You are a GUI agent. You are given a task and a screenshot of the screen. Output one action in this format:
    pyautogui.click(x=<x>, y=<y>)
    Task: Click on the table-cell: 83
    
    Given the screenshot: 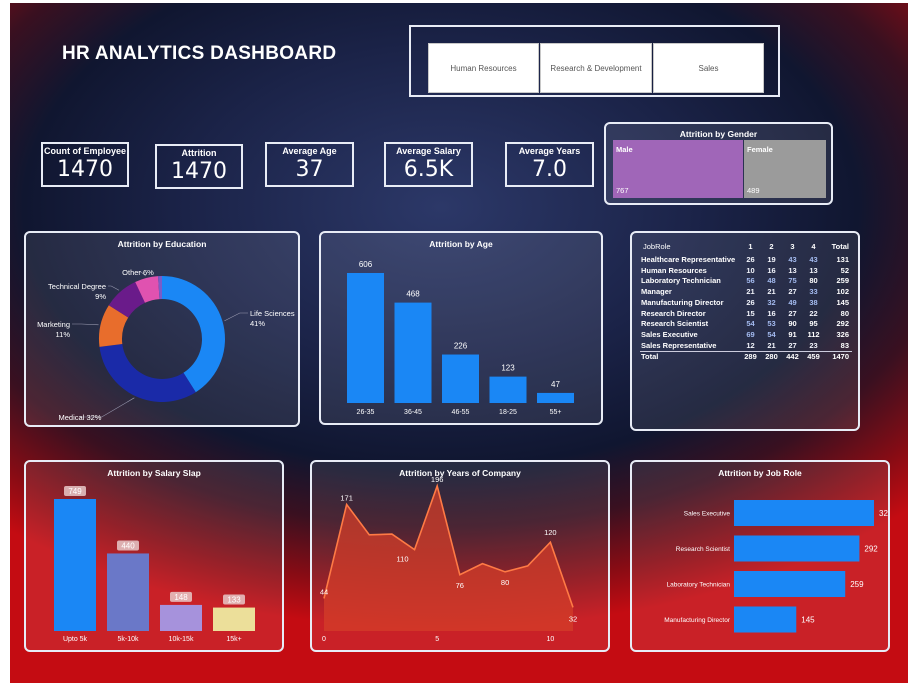 What is the action you would take?
    pyautogui.click(x=844, y=345)
    